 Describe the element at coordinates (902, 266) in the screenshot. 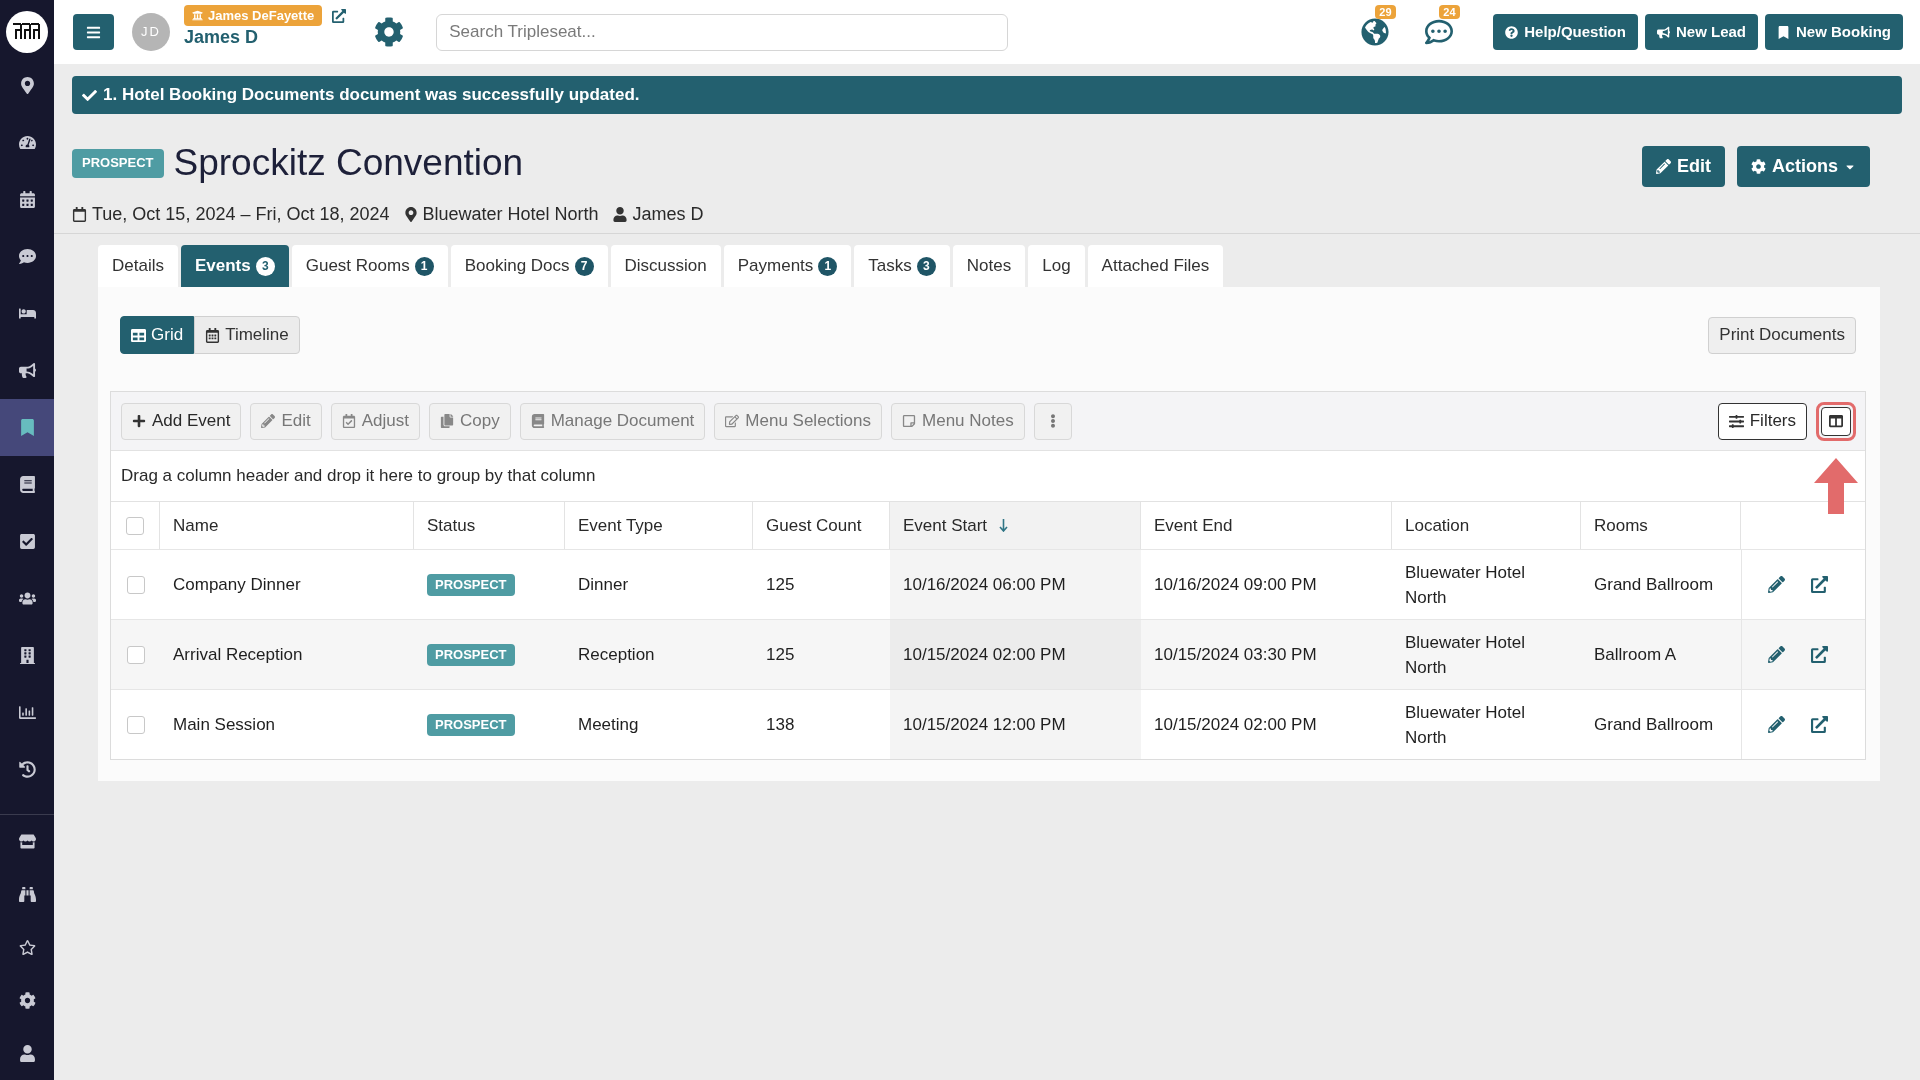

I see `tab: Tasks 3` at that location.